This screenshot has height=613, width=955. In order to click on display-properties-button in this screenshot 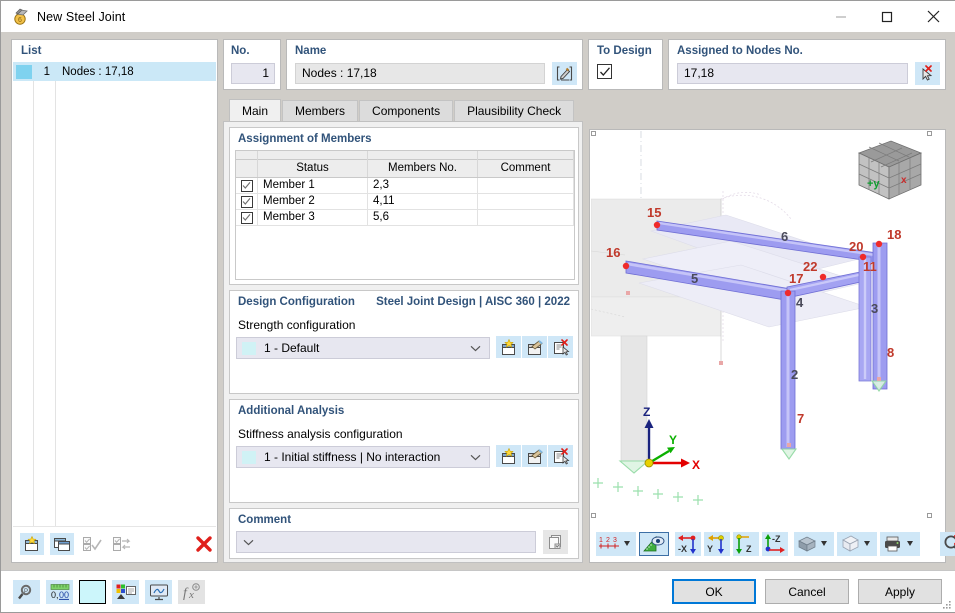, I will do `click(125, 591)`.